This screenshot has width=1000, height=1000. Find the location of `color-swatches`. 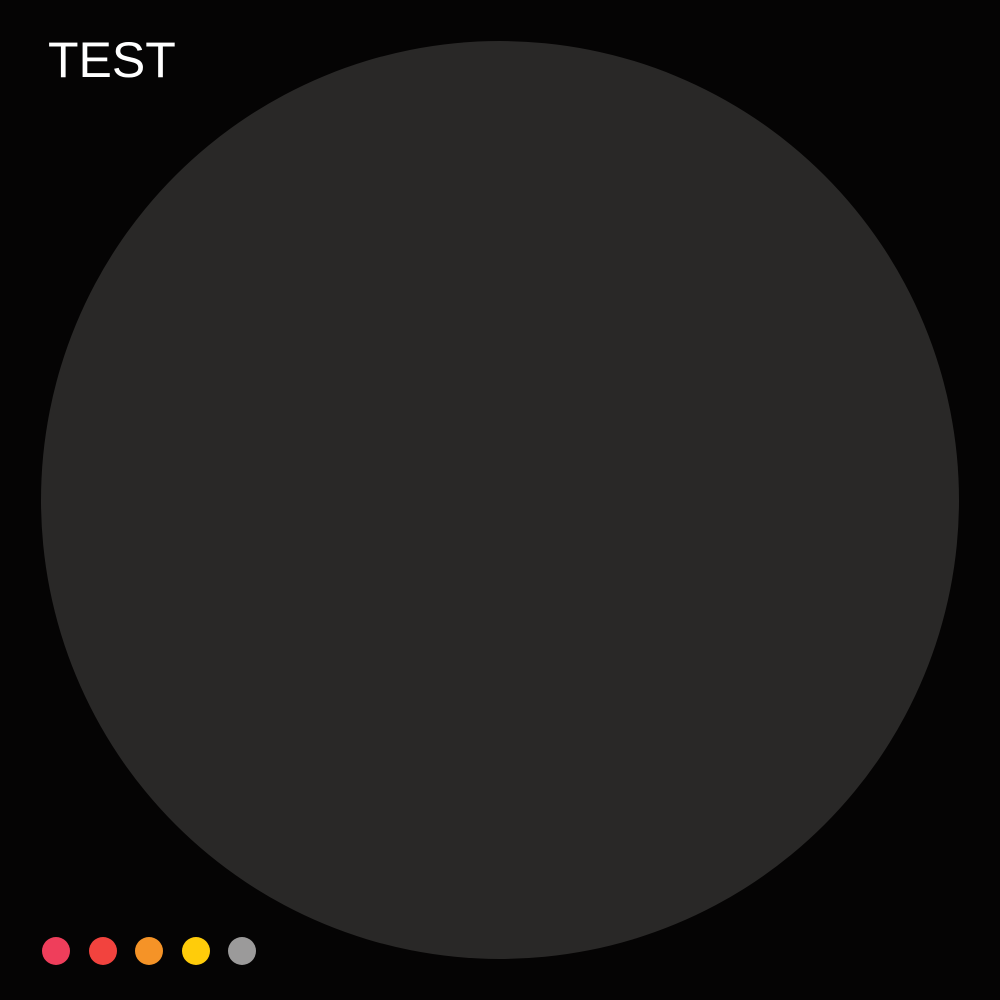

color-swatches is located at coordinates (149, 951).